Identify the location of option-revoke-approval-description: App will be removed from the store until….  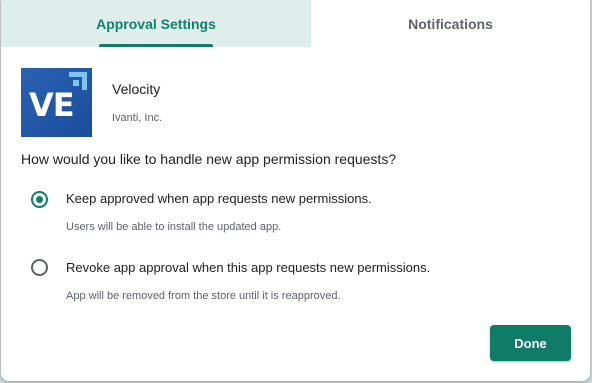
(203, 296).